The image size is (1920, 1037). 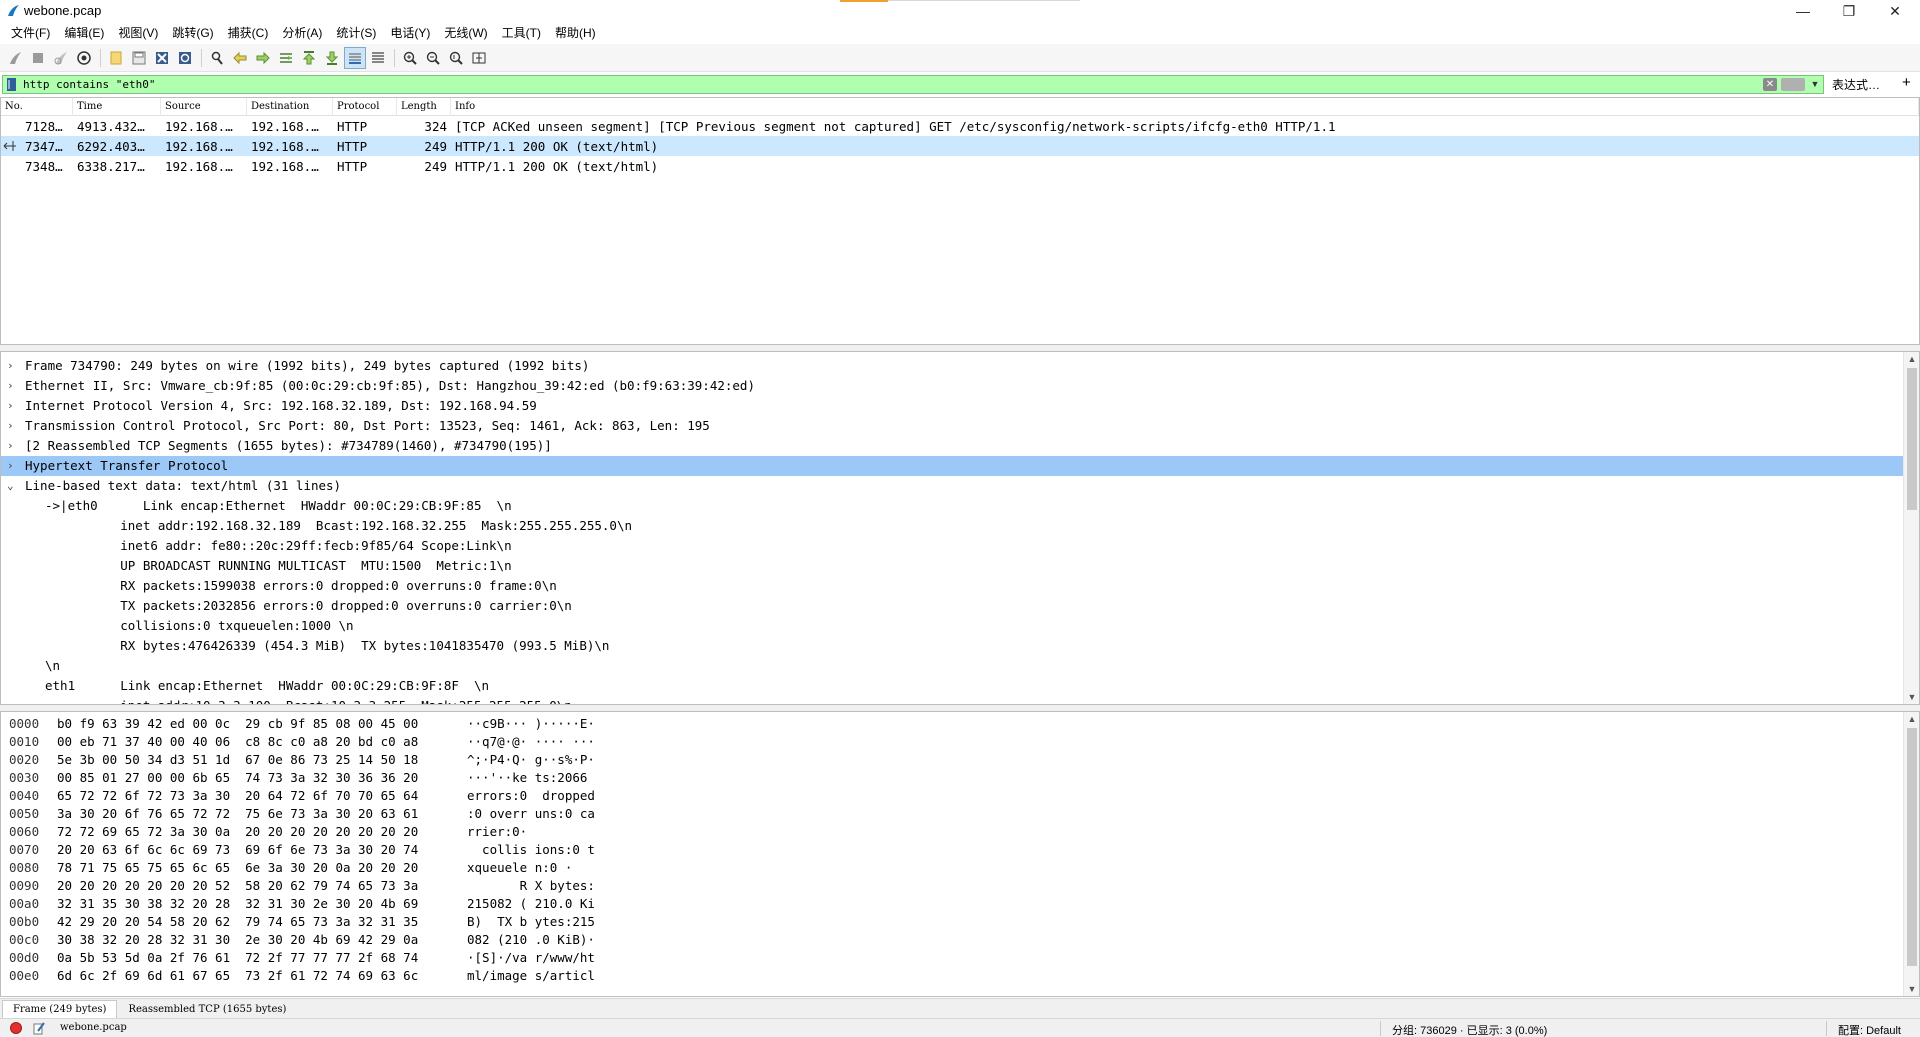 What do you see at coordinates (332, 58) in the screenshot?
I see `go-last-icon` at bounding box center [332, 58].